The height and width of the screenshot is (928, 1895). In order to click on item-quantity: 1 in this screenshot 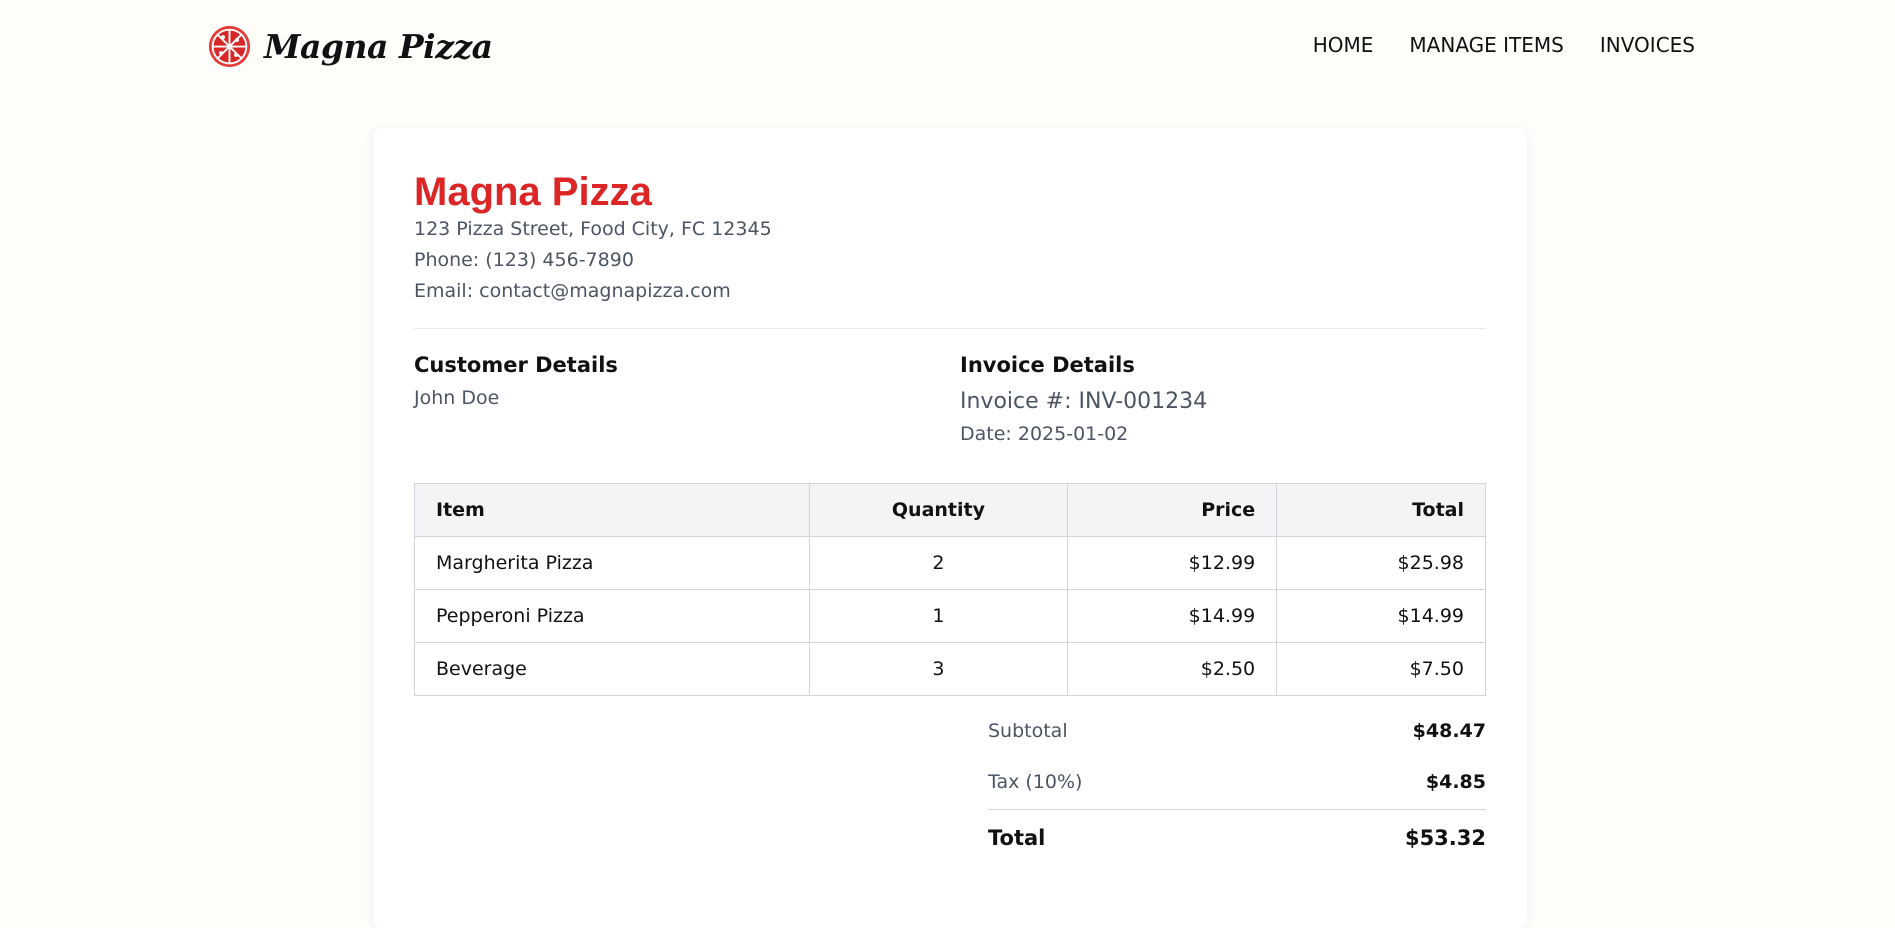, I will do `click(938, 616)`.